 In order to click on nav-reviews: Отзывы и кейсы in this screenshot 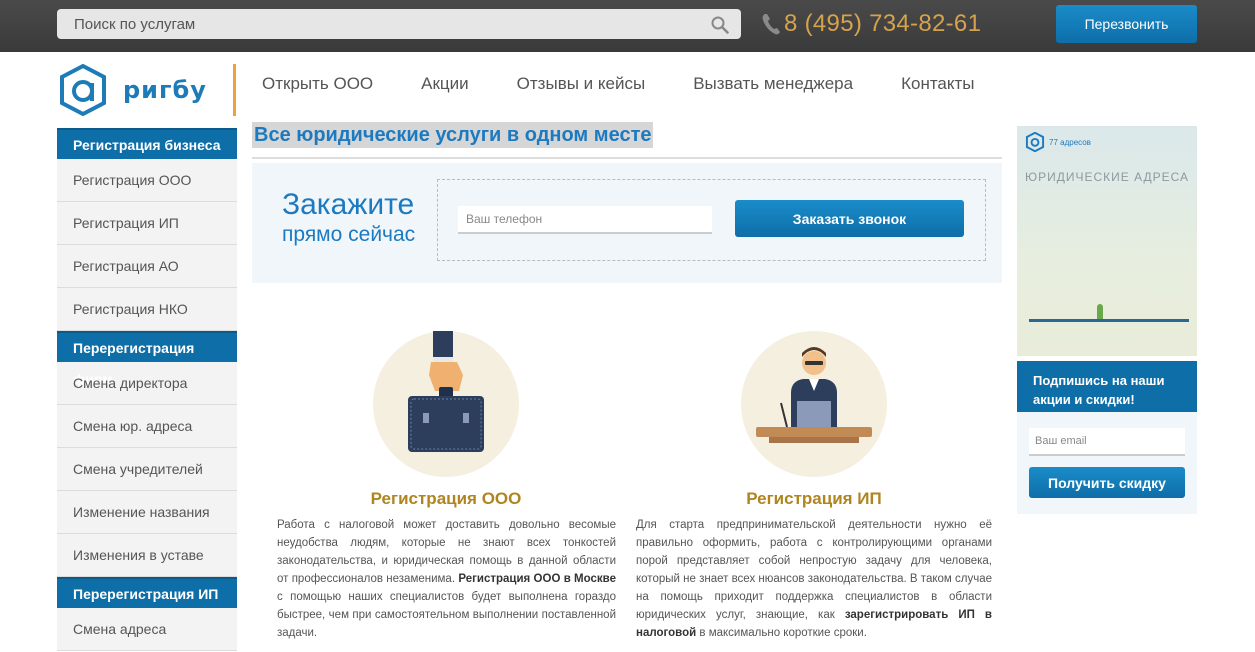, I will do `click(581, 84)`.